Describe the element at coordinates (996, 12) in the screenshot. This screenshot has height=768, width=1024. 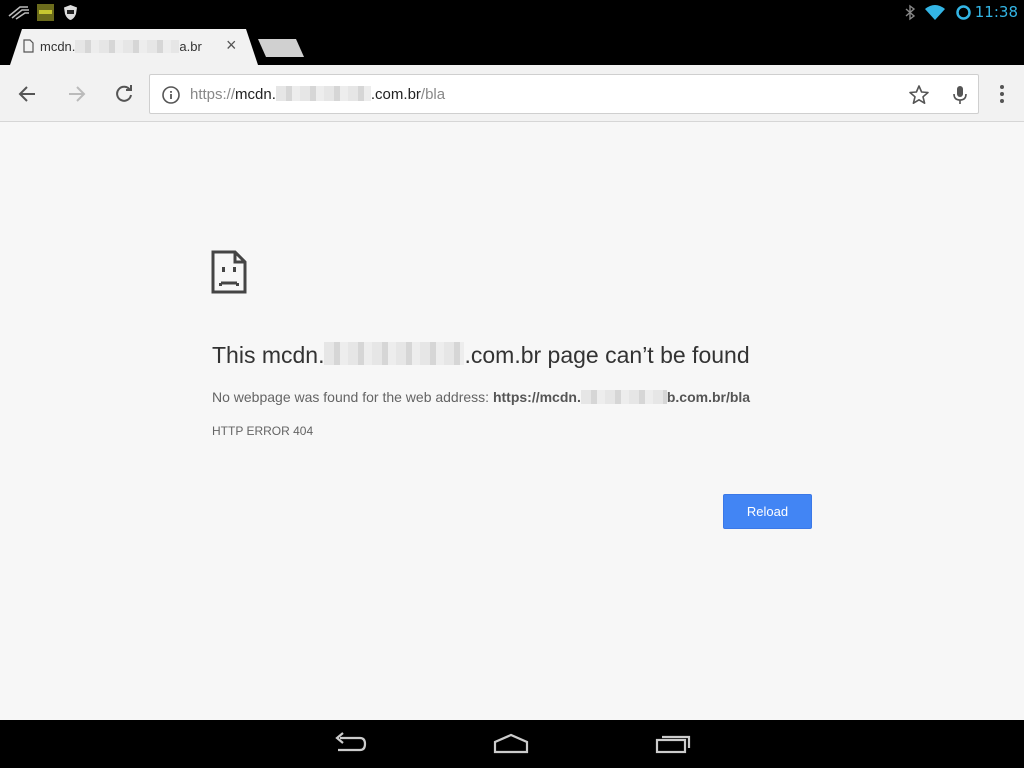
I see `clock: 11:38` at that location.